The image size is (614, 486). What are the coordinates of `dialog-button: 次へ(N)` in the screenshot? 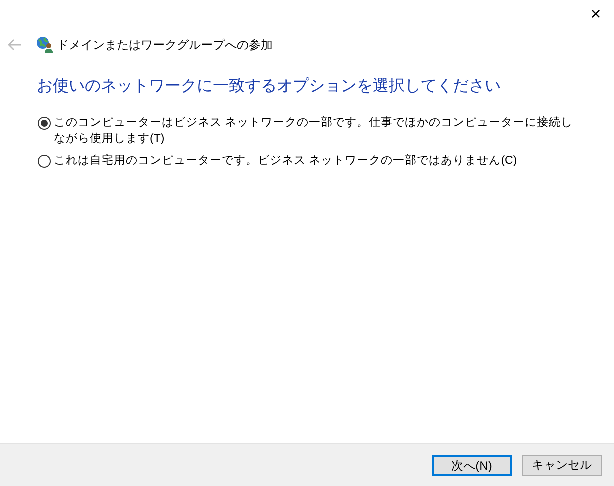 It's located at (472, 465).